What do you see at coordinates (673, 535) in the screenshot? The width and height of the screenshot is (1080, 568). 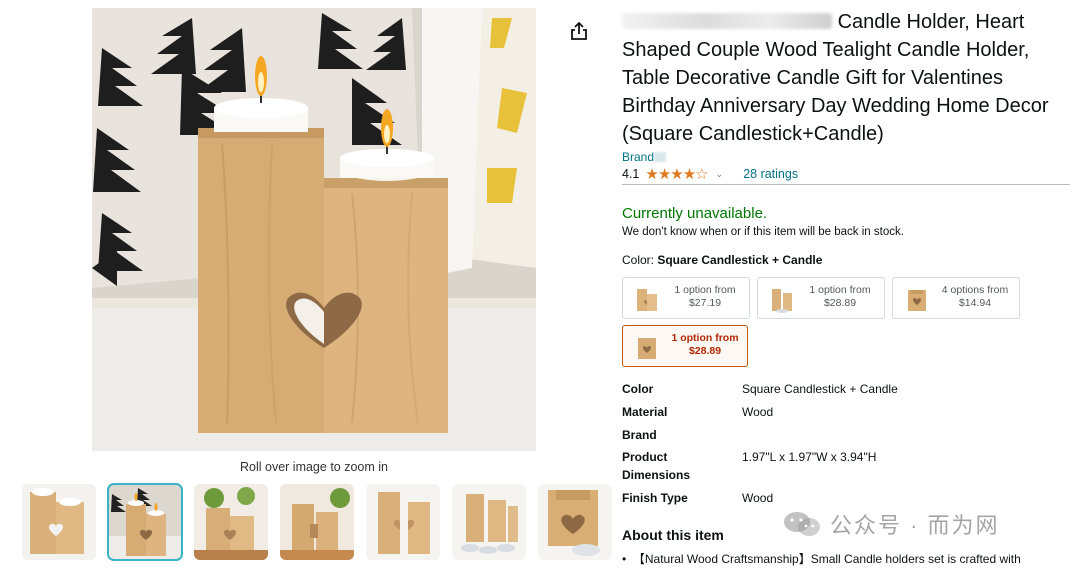 I see `about-heading: About this item` at bounding box center [673, 535].